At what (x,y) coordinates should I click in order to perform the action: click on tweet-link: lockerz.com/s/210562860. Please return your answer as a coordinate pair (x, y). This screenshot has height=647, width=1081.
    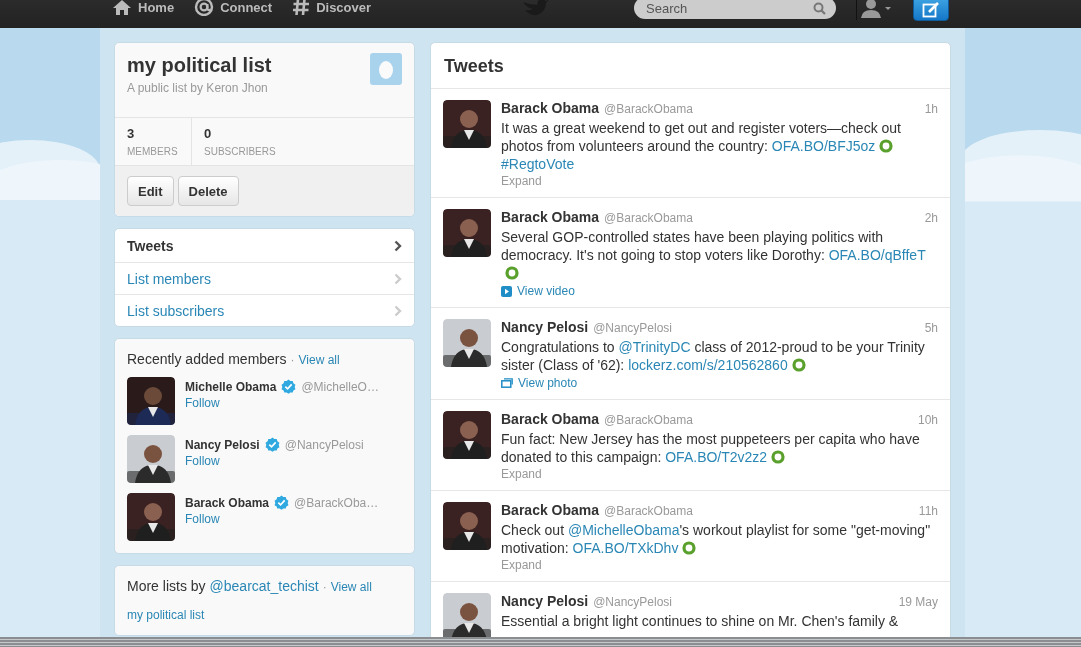
    Looking at the image, I should click on (708, 365).